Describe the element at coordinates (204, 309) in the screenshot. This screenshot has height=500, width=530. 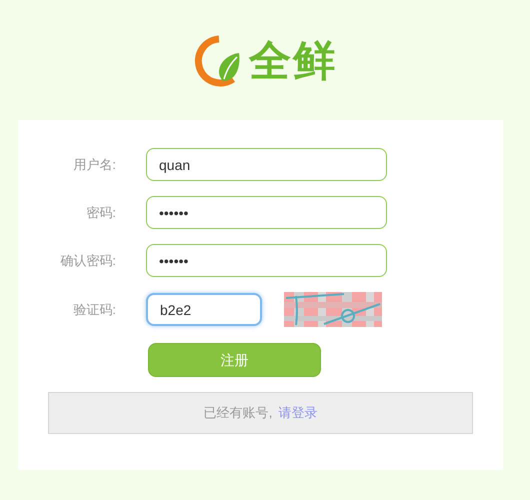
I see `captcha-field: b2e2` at that location.